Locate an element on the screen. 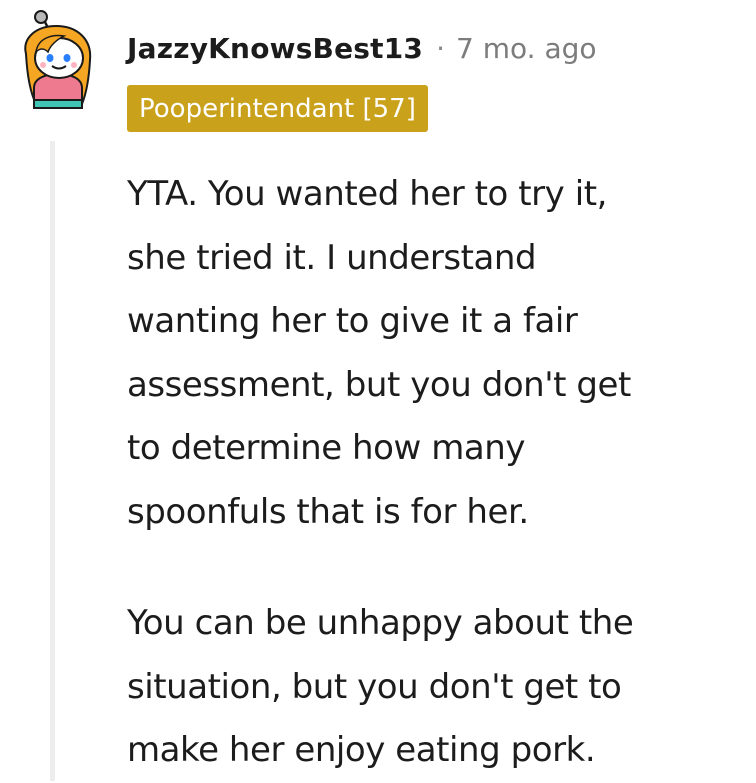 This screenshot has height=783, width=756. user-flair-text: Pooperintendant [57] is located at coordinates (277, 108).